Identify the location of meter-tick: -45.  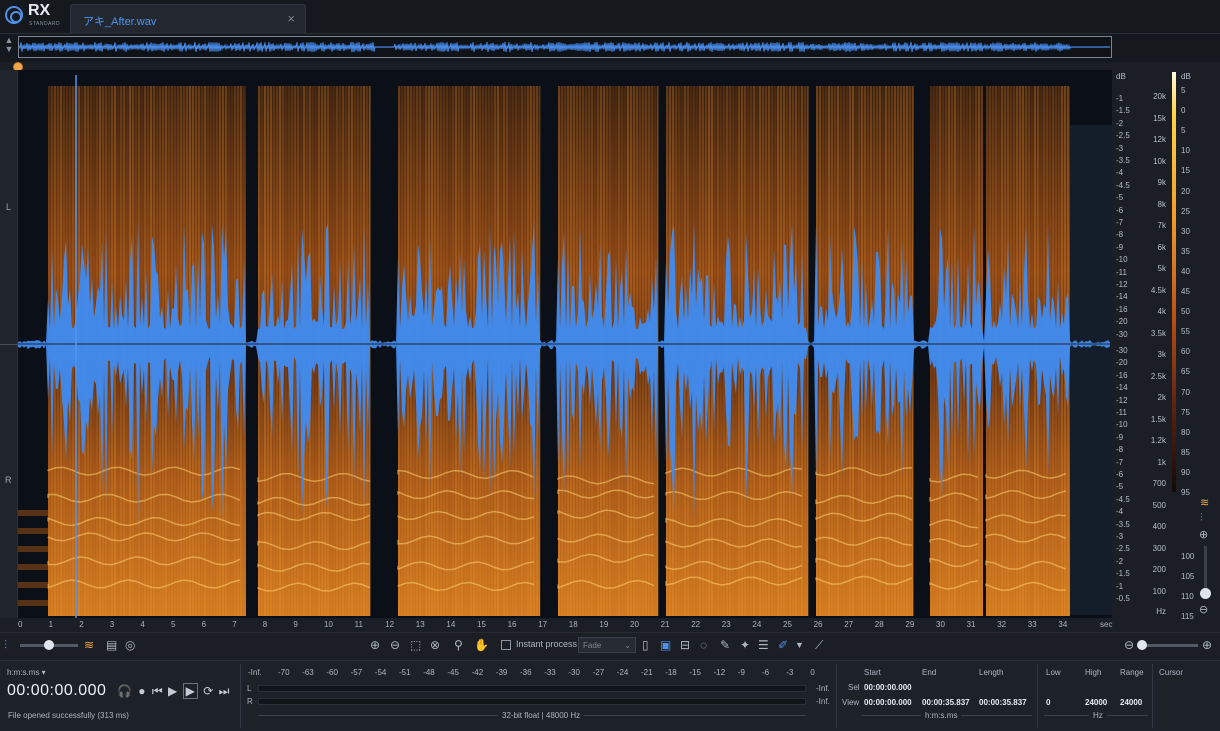
(453, 672).